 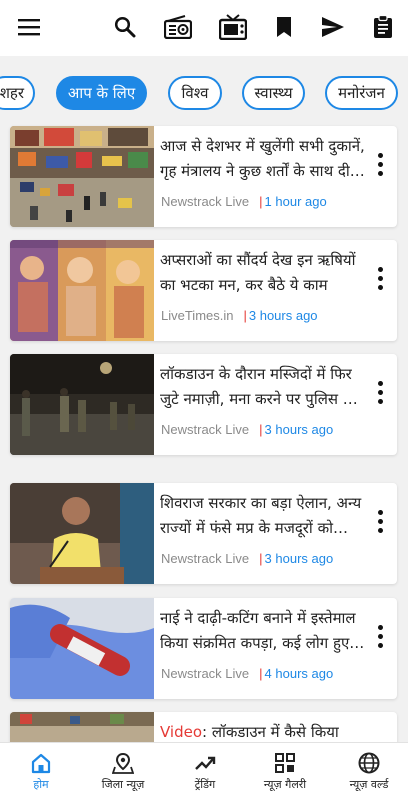 What do you see at coordinates (17, 93) in the screenshot?
I see `chip-city: शहर` at bounding box center [17, 93].